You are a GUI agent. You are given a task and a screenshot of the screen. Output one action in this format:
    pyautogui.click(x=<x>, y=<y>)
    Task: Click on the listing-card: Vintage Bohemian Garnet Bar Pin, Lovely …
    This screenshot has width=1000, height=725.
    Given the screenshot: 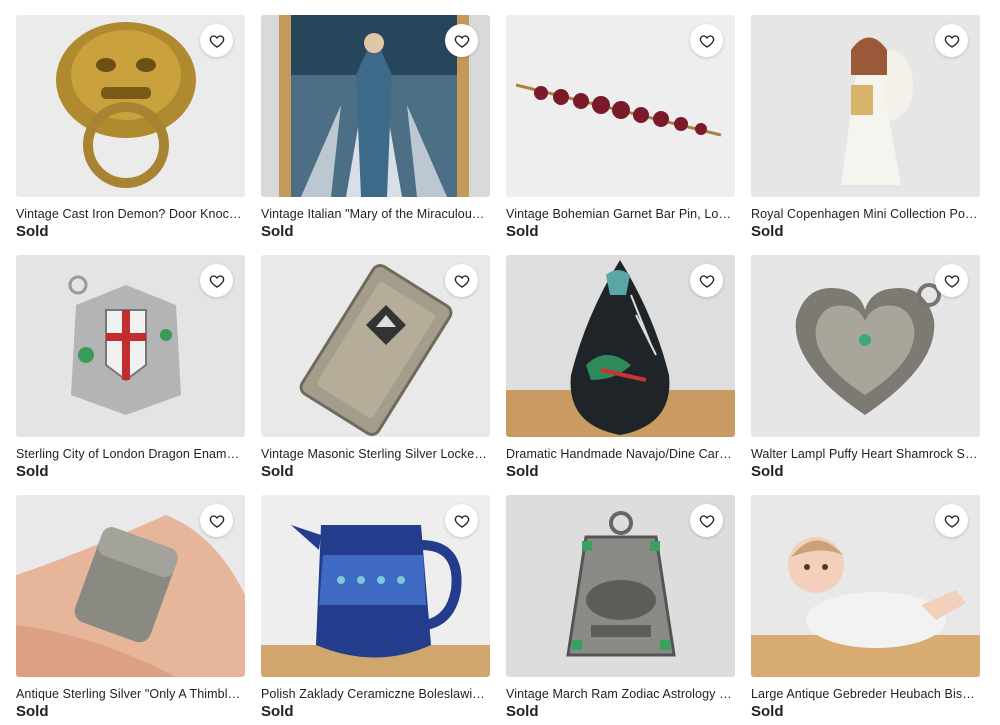 What is the action you would take?
    pyautogui.click(x=620, y=127)
    